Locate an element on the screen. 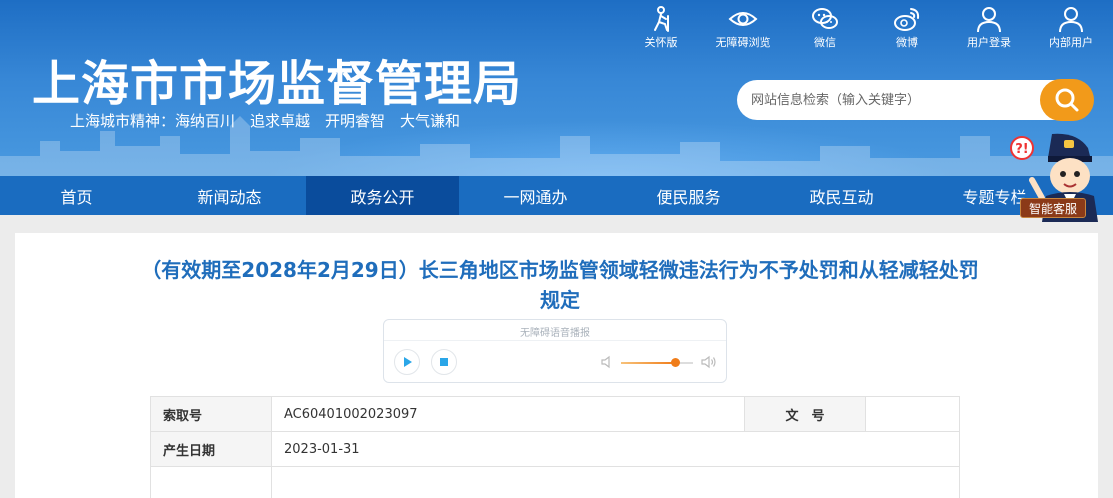  weibo-label: 微博 is located at coordinates (907, 42).